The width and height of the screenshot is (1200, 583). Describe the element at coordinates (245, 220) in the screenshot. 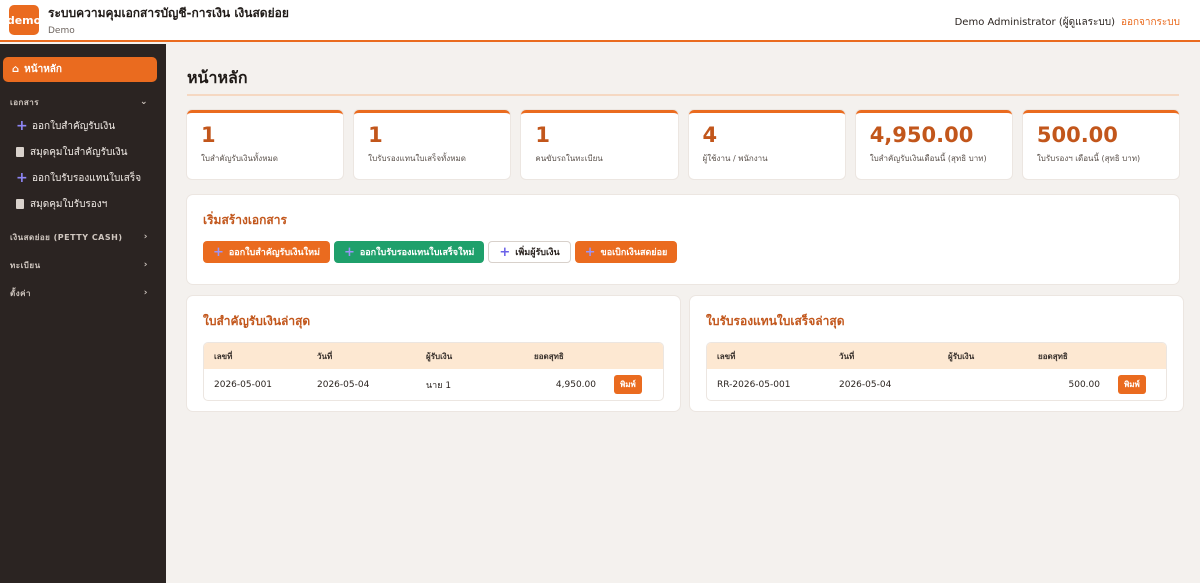

I see `quick-create-title: เริ่มสร้างเอกสาร` at that location.